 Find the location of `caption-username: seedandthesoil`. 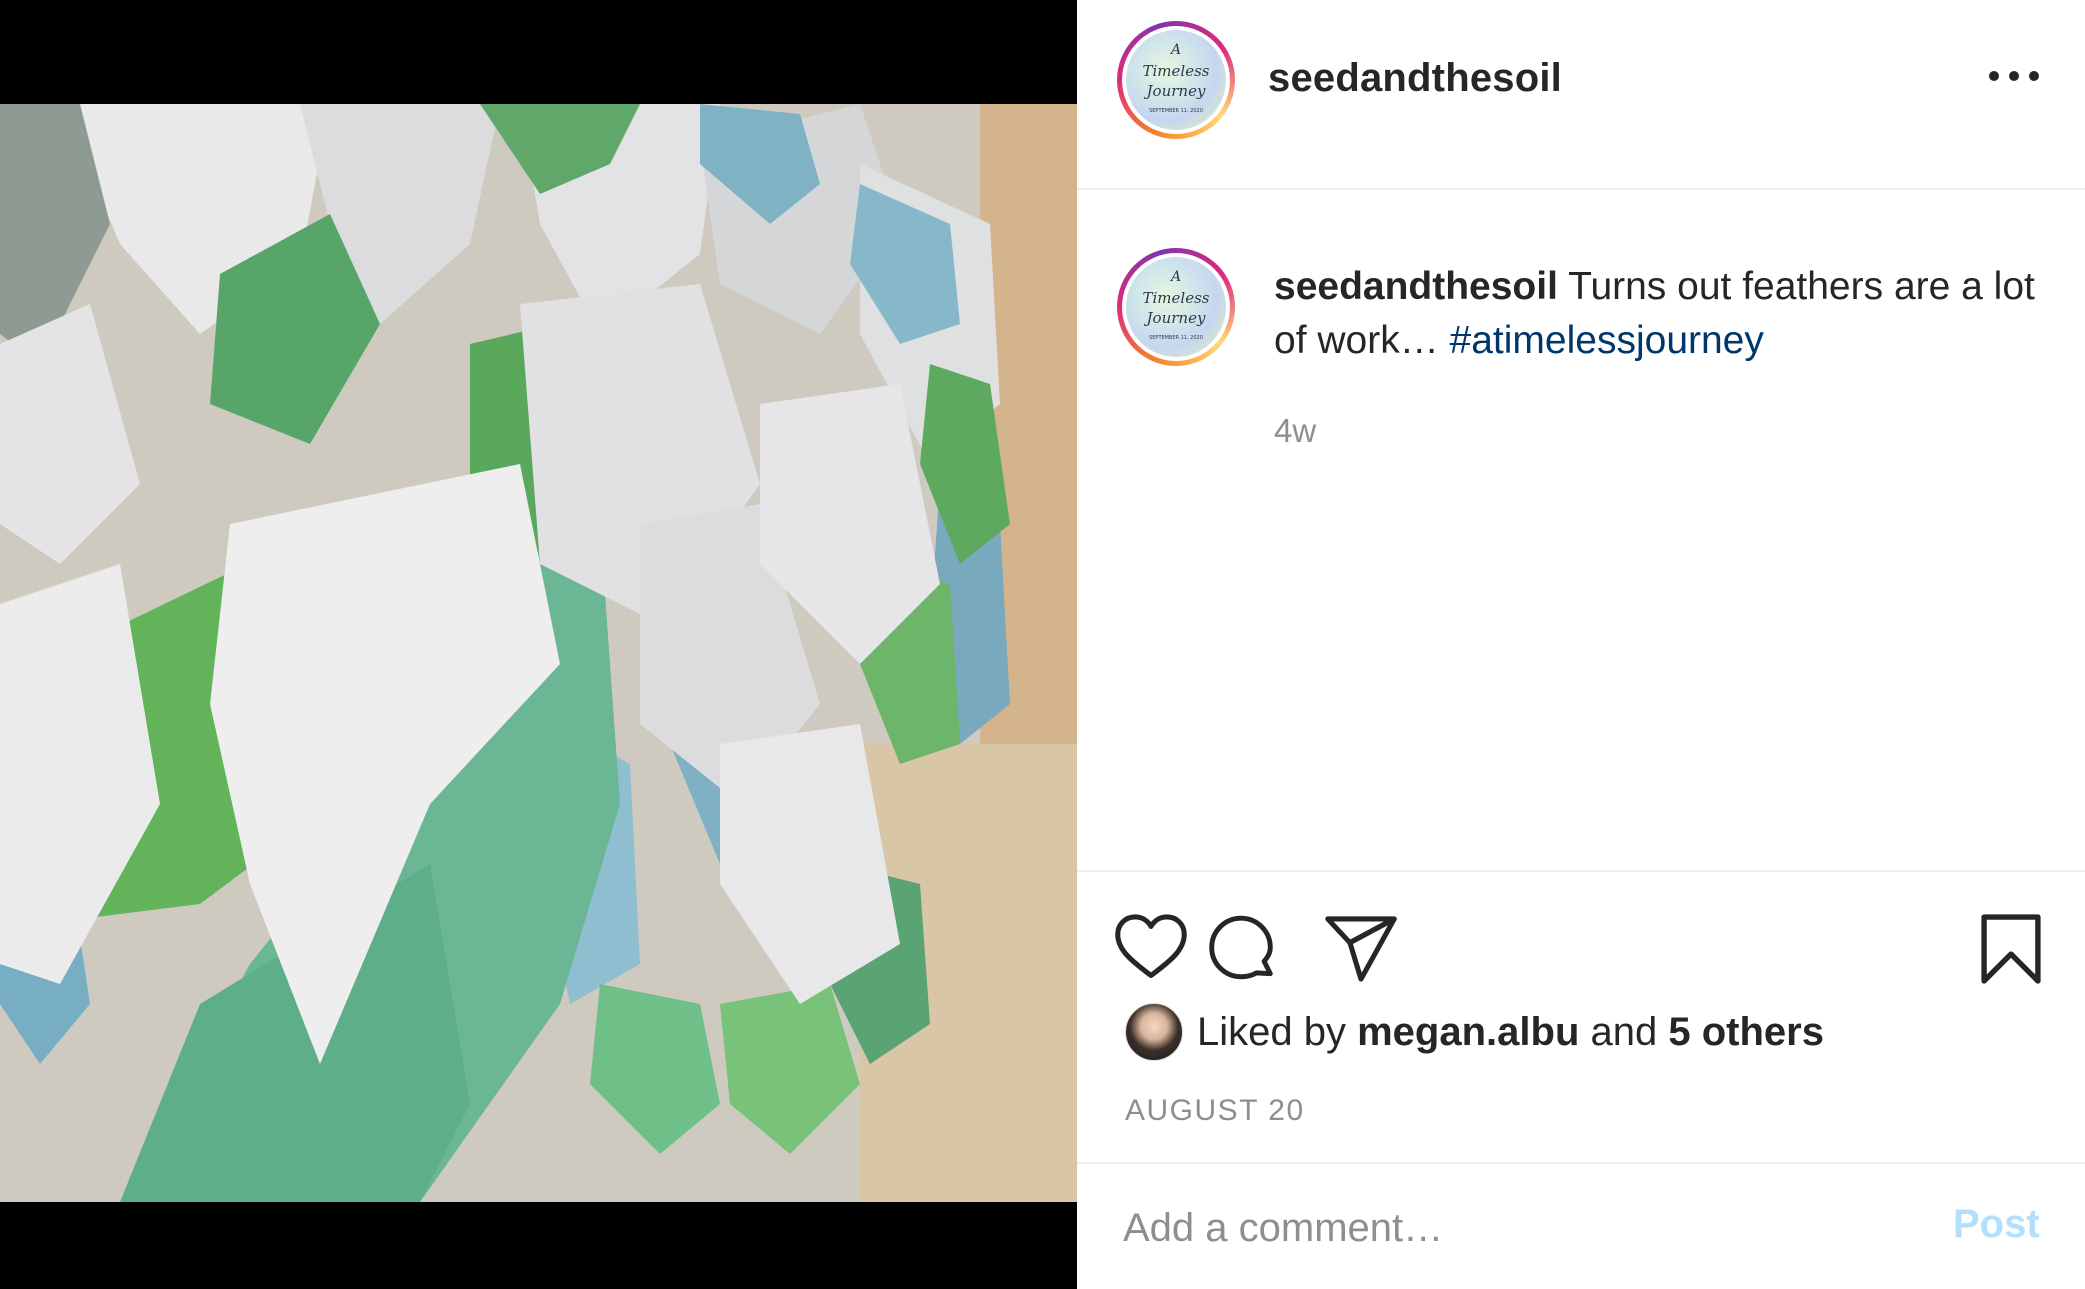

caption-username: seedandthesoil is located at coordinates (1416, 286).